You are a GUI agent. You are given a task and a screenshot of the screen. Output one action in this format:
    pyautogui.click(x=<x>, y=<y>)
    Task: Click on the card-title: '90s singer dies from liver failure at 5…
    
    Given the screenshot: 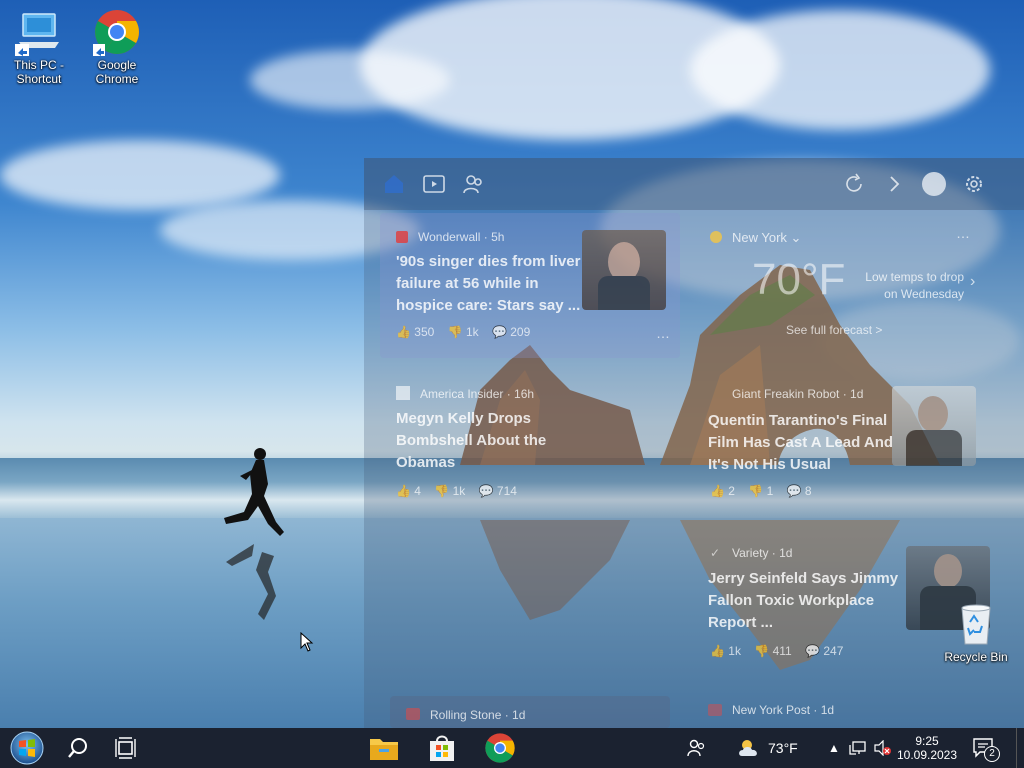 What is the action you would take?
    pyautogui.click(x=489, y=284)
    